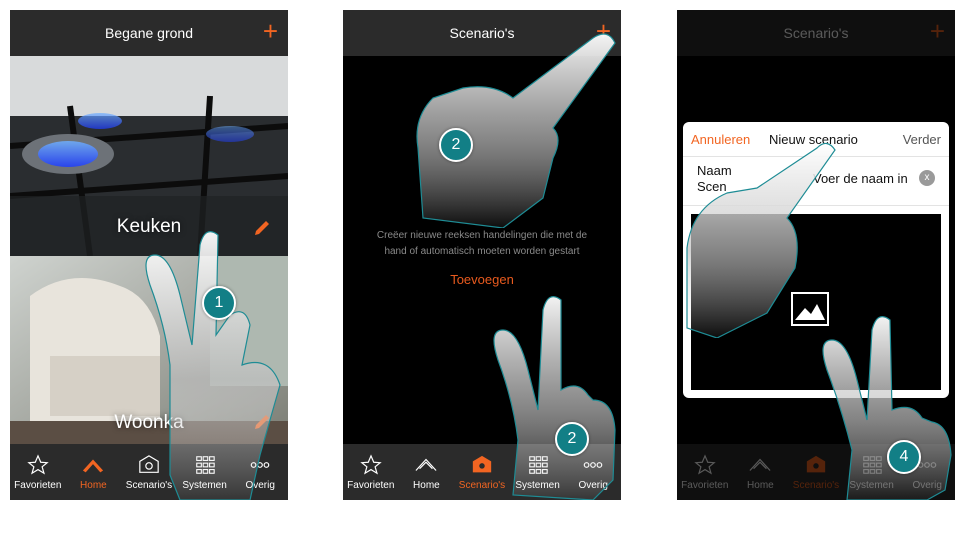 This screenshot has width=965, height=539. I want to click on name-field-row: Naam Scen Voer de naam in x, so click(816, 181).